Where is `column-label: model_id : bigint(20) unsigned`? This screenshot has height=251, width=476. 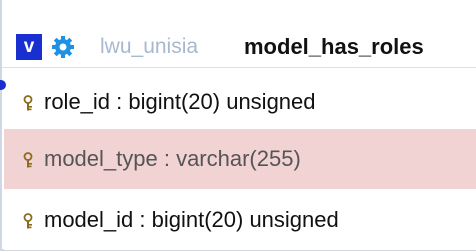 column-label: model_id : bigint(20) unsigned is located at coordinates (191, 219).